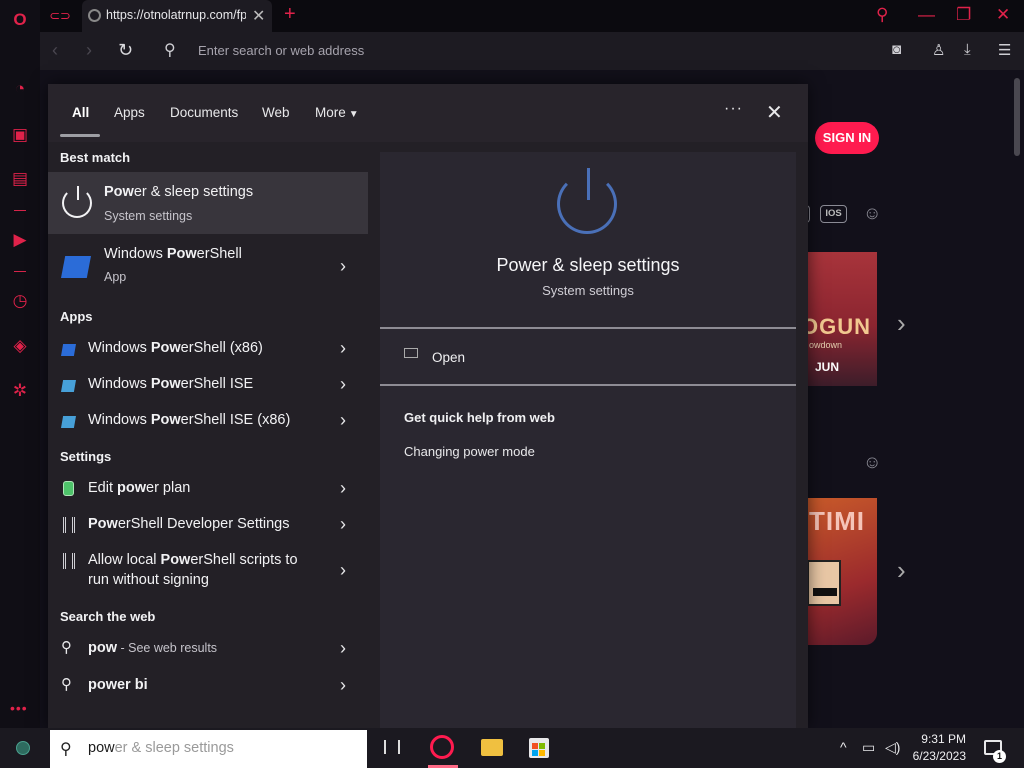 The image size is (1024, 768). What do you see at coordinates (258, 16) in the screenshot?
I see `close-tab-icon: ✕` at bounding box center [258, 16].